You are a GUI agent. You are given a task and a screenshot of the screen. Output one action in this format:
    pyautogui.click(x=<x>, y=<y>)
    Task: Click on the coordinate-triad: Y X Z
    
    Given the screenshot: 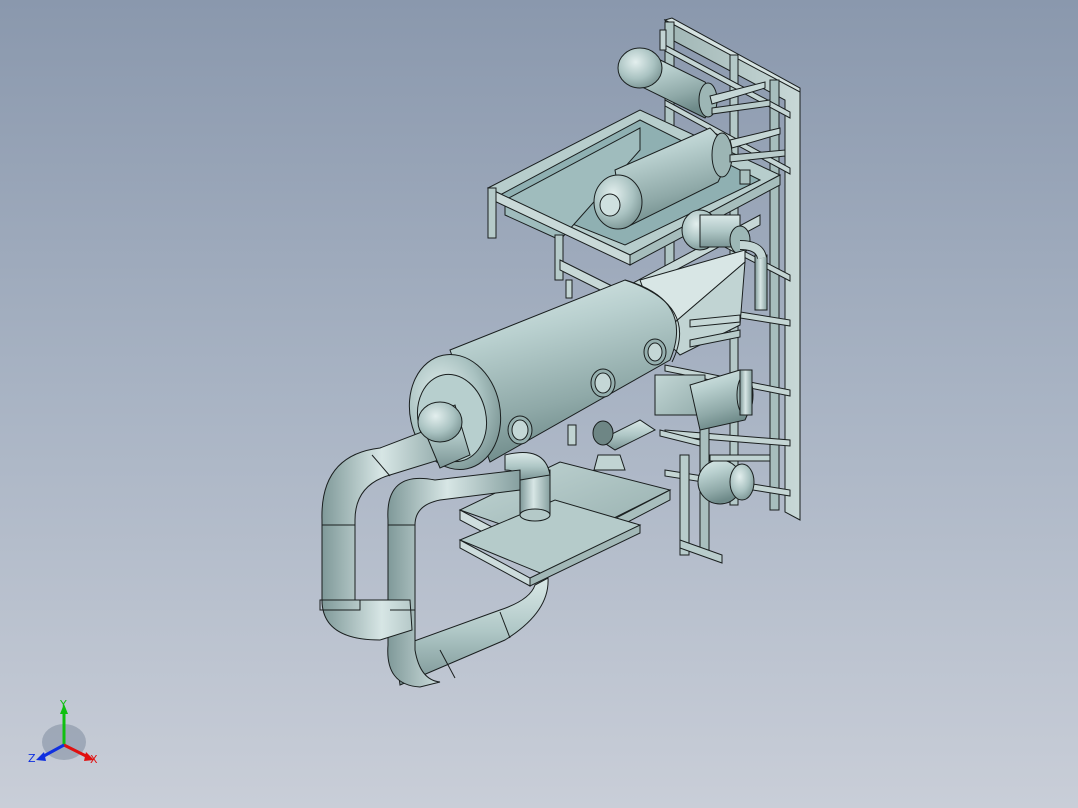 What is the action you would take?
    pyautogui.click(x=63, y=732)
    